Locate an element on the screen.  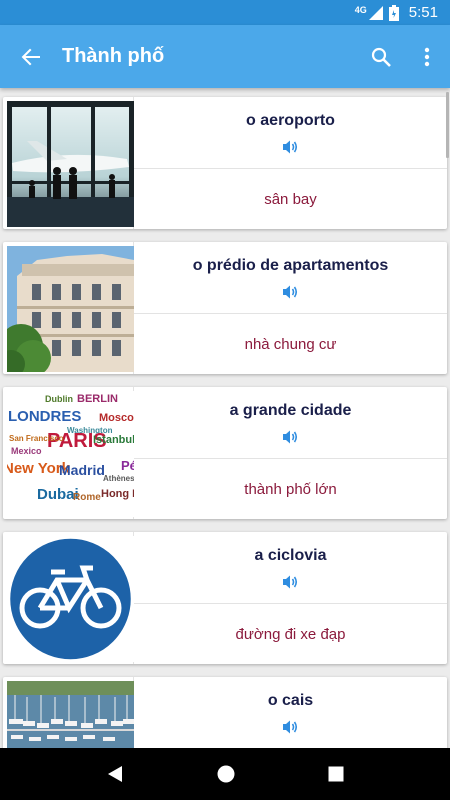
back-arrow-icon is located at coordinates (30, 56).